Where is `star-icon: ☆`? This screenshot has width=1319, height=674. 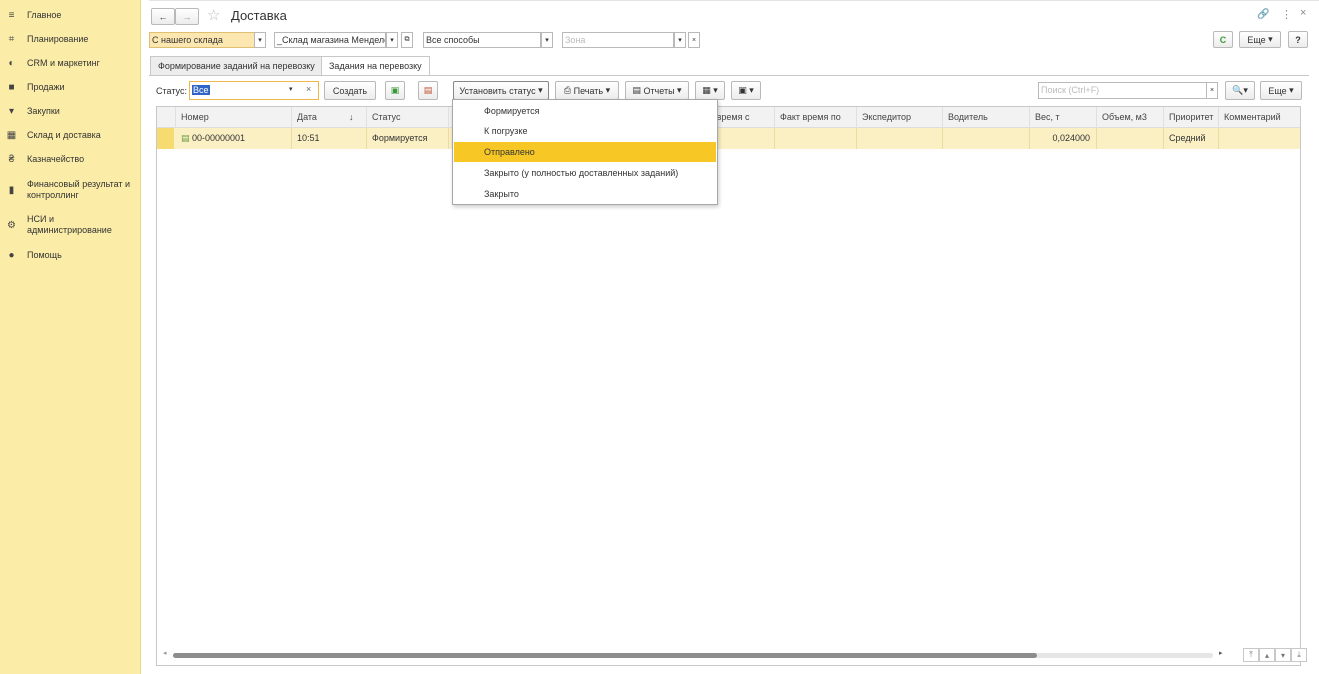 star-icon: ☆ is located at coordinates (213, 15).